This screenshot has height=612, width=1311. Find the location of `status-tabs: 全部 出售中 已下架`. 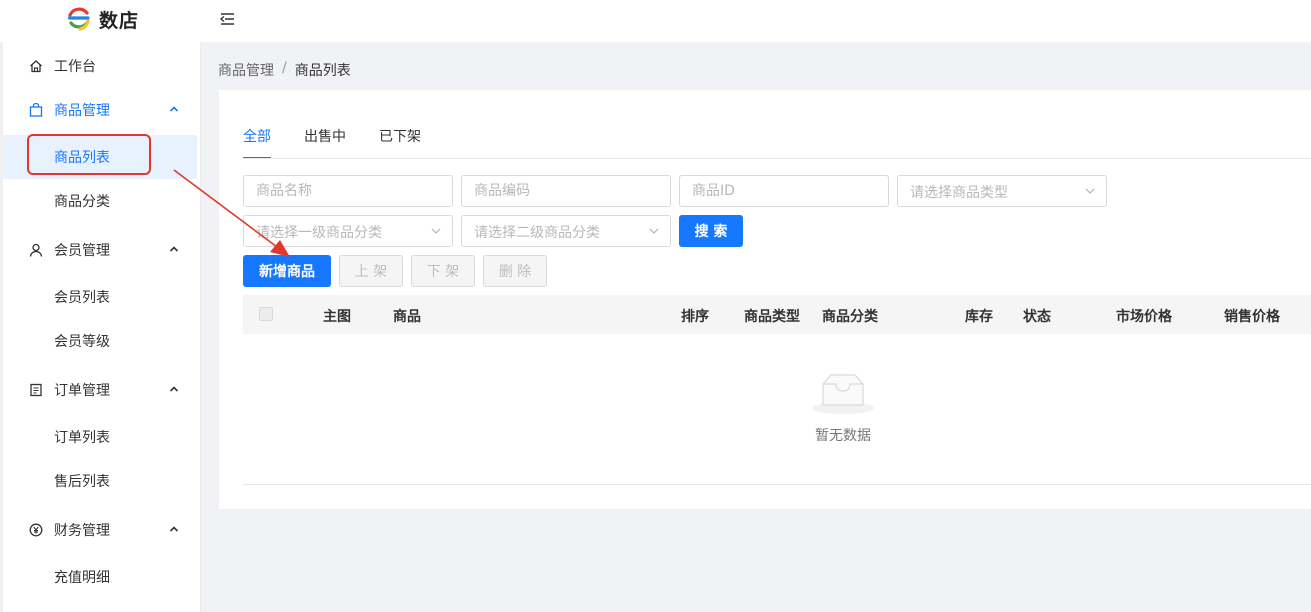

status-tabs: 全部 出售中 已下架 is located at coordinates (348, 142).